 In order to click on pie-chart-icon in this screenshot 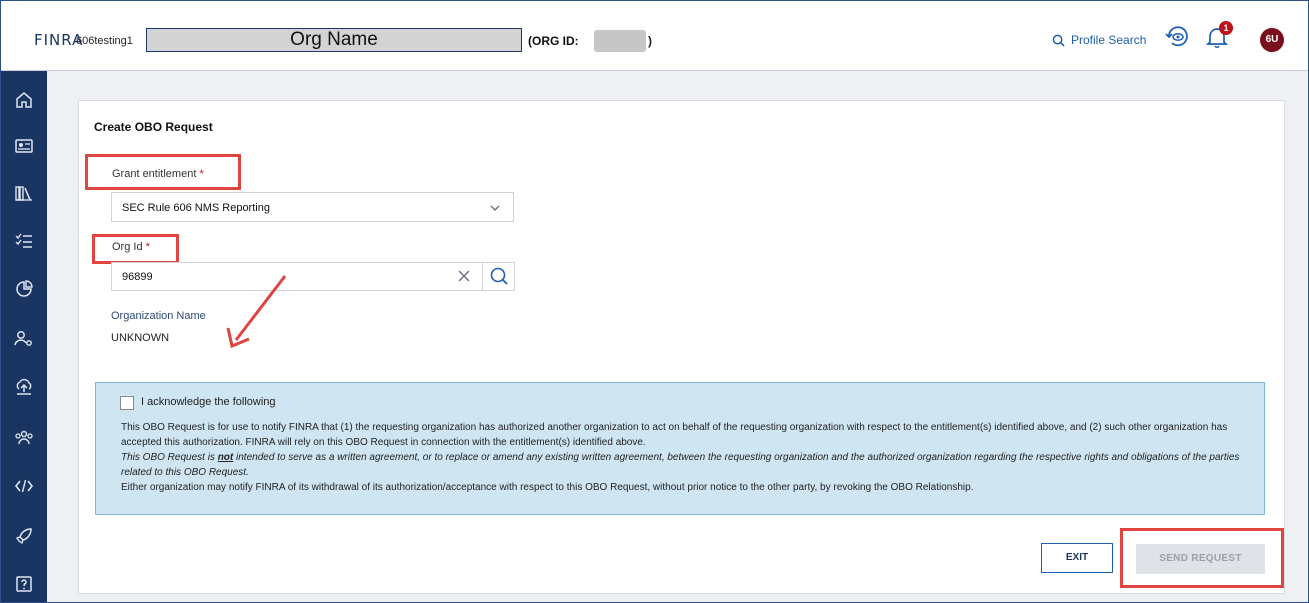, I will do `click(24, 289)`.